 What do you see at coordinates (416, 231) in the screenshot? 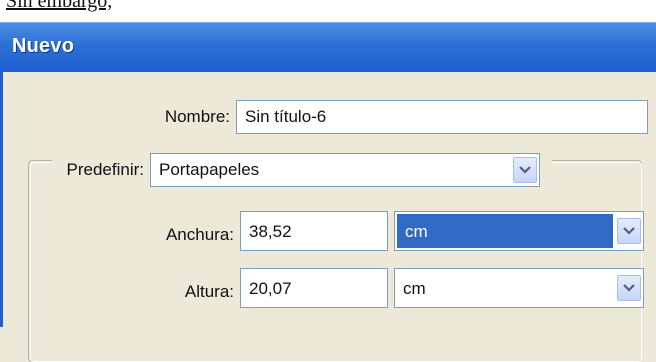
I see `anchura-unit-value: cm` at bounding box center [416, 231].